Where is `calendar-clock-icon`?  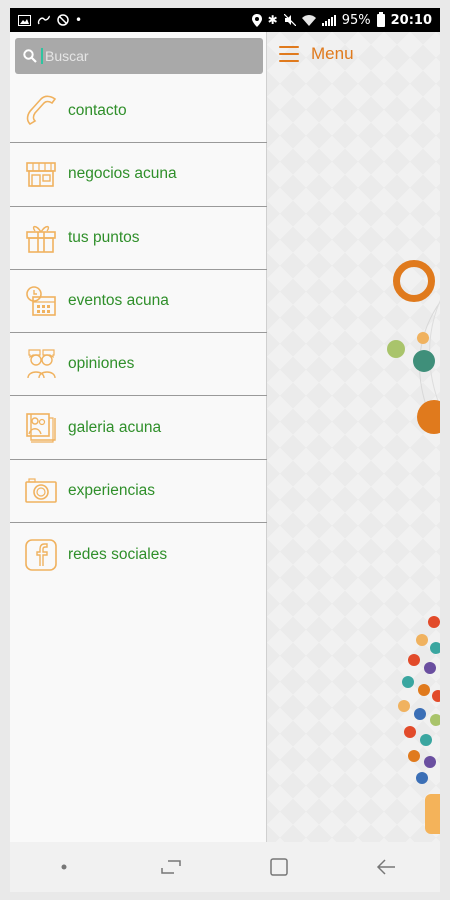 calendar-clock-icon is located at coordinates (41, 301).